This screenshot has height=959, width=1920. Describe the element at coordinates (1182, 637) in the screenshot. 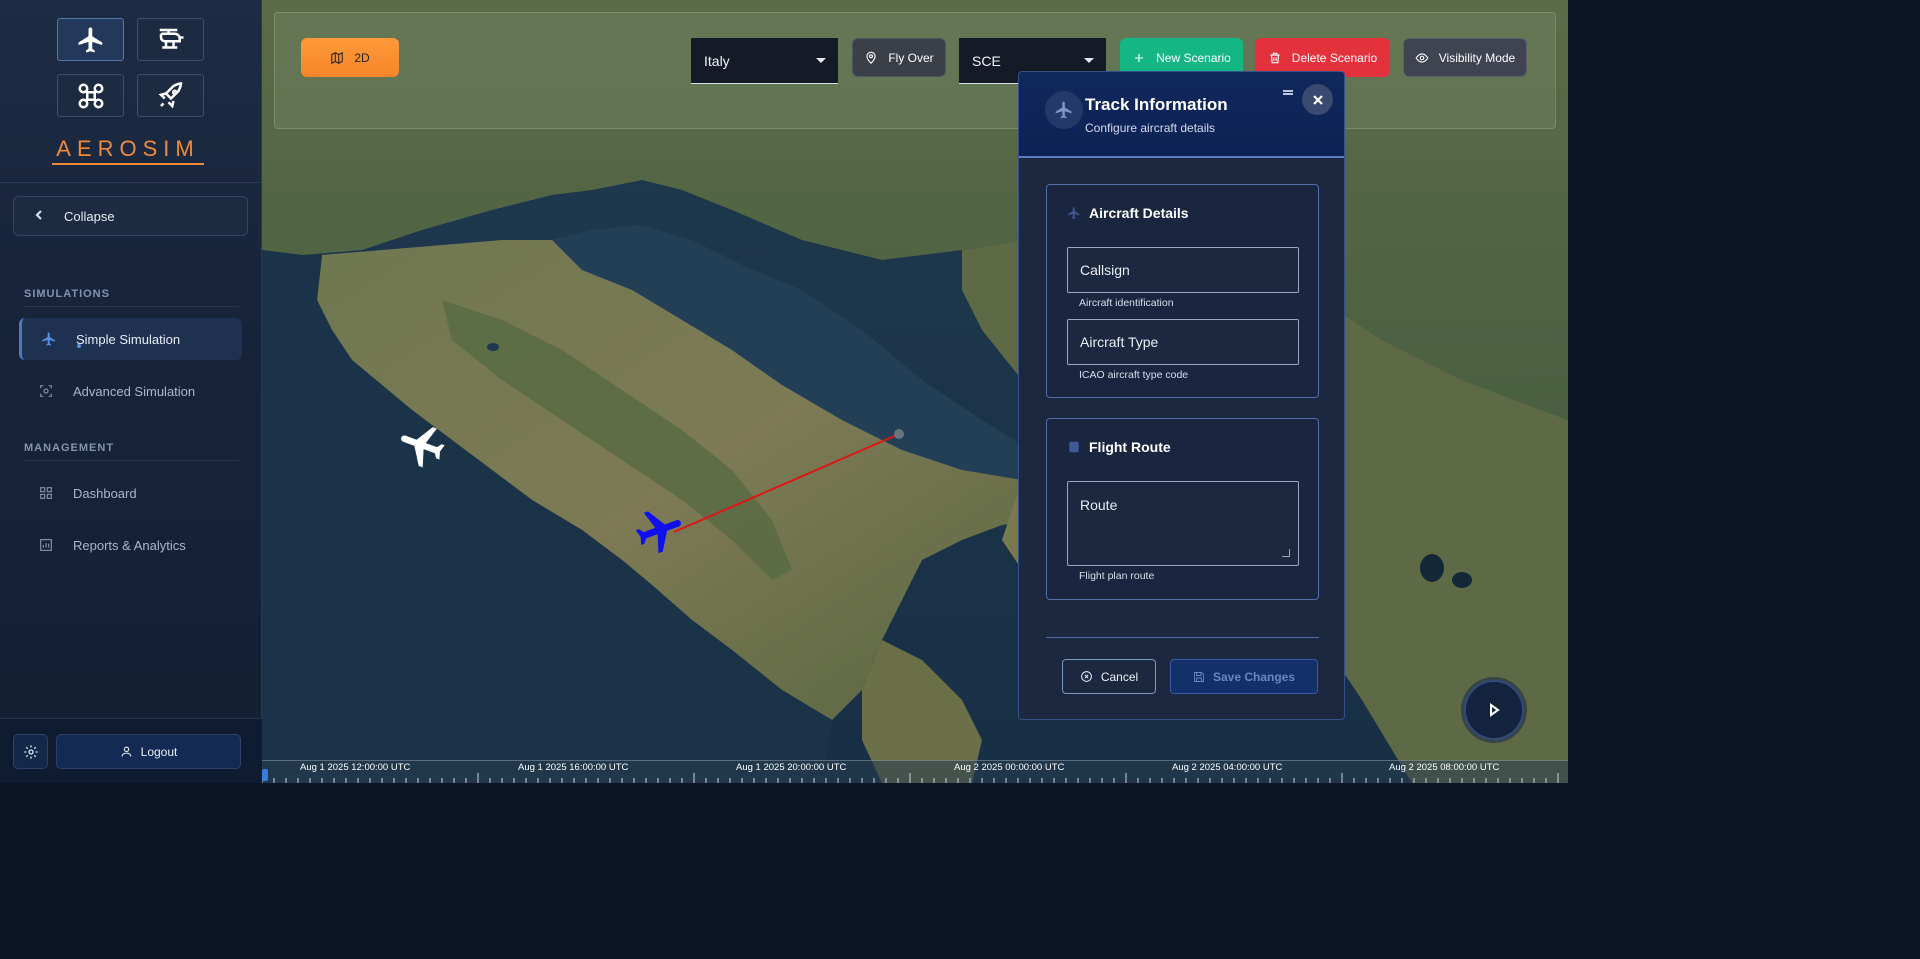

I see `panel-footer-divider` at that location.